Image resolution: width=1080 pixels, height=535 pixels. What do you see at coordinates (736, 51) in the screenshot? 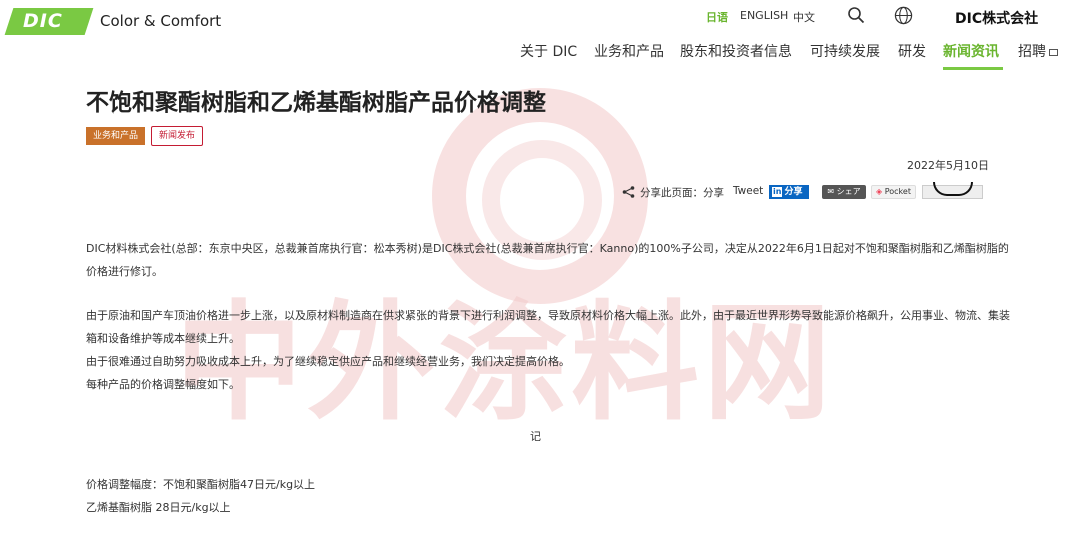
I see `nav-investors: 股东和投资者信息` at bounding box center [736, 51].